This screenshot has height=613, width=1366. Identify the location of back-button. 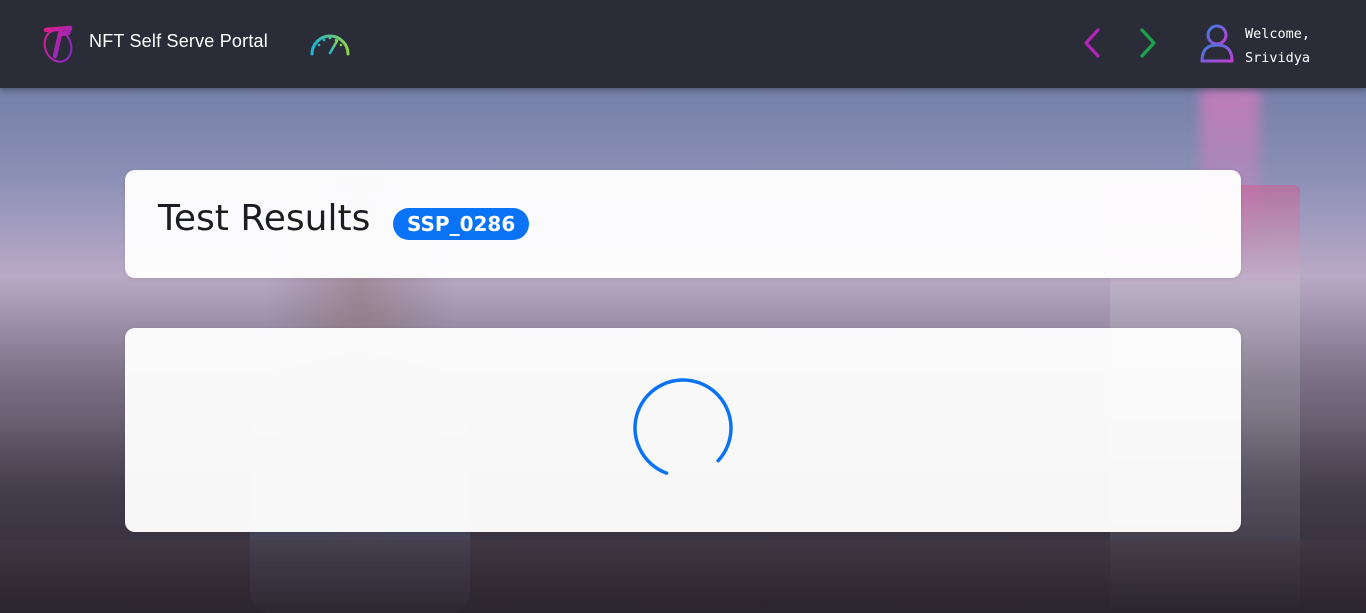
(1093, 43).